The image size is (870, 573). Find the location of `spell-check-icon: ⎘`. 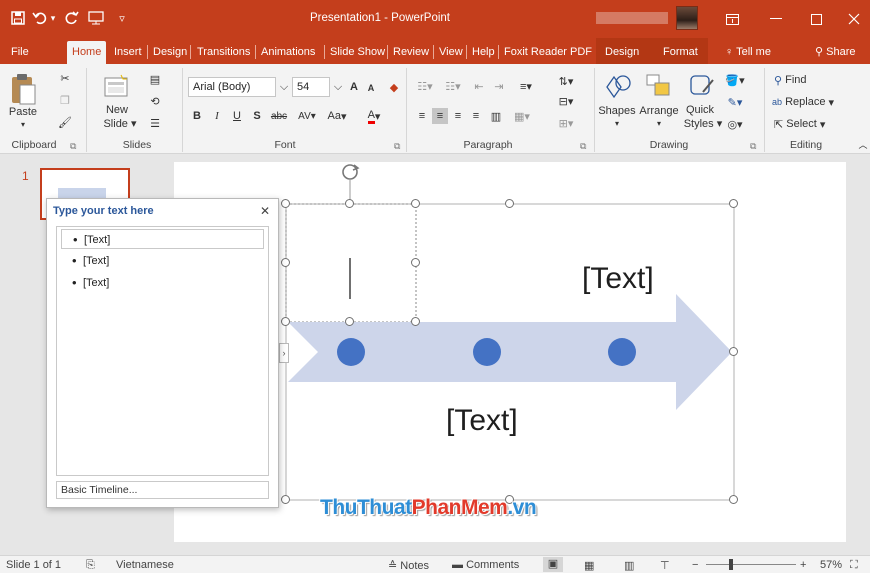

spell-check-icon: ⎘ is located at coordinates (90, 565).